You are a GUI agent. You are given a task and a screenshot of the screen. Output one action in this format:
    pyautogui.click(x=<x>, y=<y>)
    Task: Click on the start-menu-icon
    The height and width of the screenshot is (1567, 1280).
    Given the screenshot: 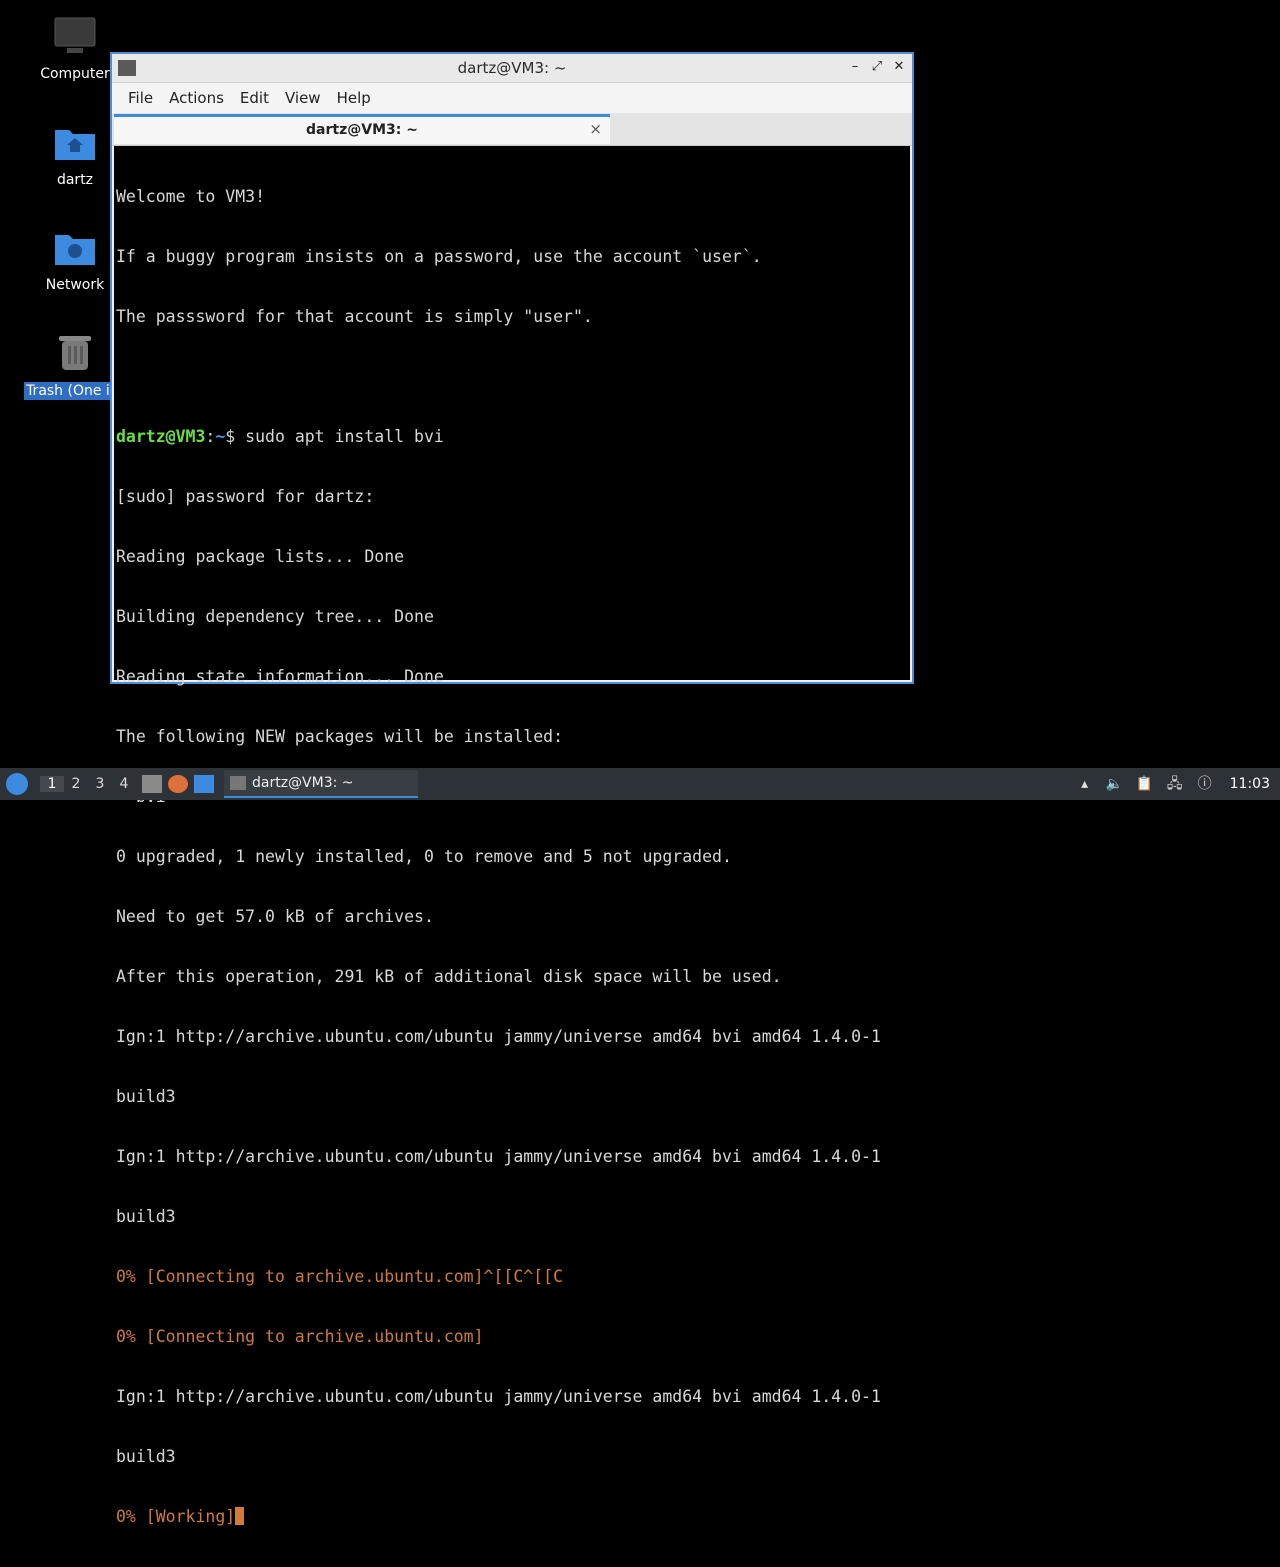 What is the action you would take?
    pyautogui.click(x=17, y=784)
    